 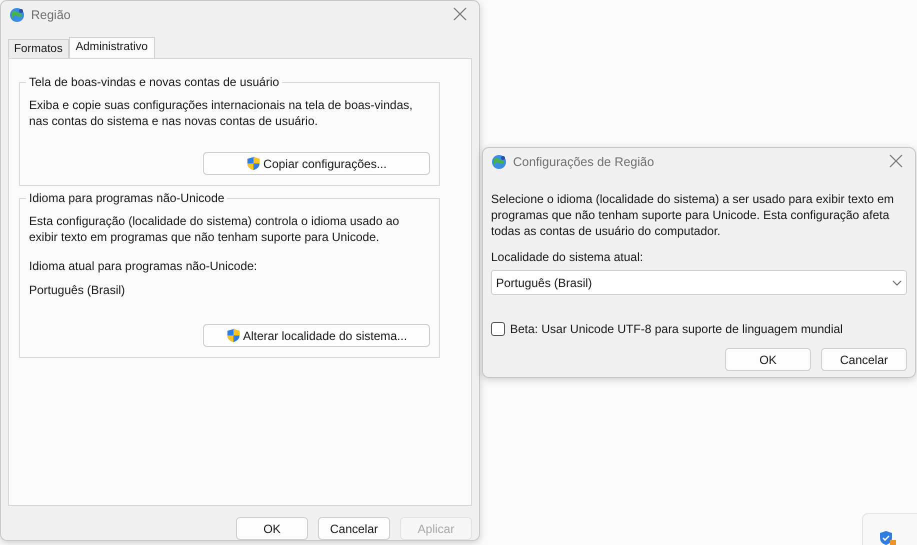 I want to click on checkbox-label: Beta: Usar Unicode UTF-8 para suporte de linguagem mundial, so click(x=676, y=329).